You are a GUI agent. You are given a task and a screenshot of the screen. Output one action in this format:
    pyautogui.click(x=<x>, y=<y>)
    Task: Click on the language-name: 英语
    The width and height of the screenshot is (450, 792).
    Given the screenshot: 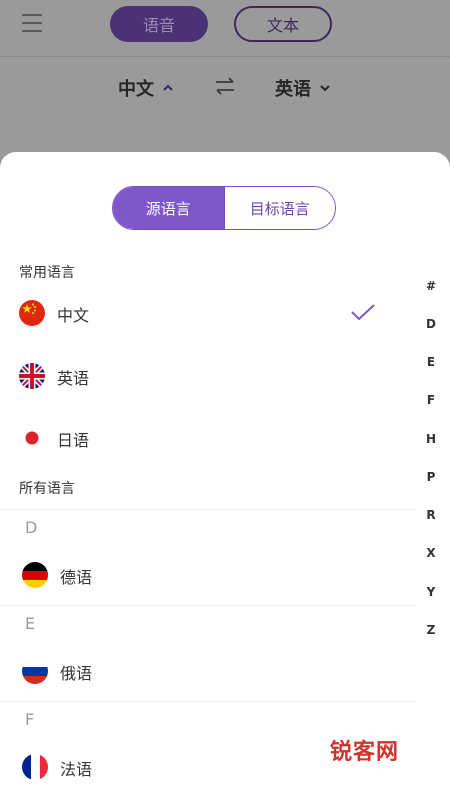 What is the action you would take?
    pyautogui.click(x=73, y=378)
    